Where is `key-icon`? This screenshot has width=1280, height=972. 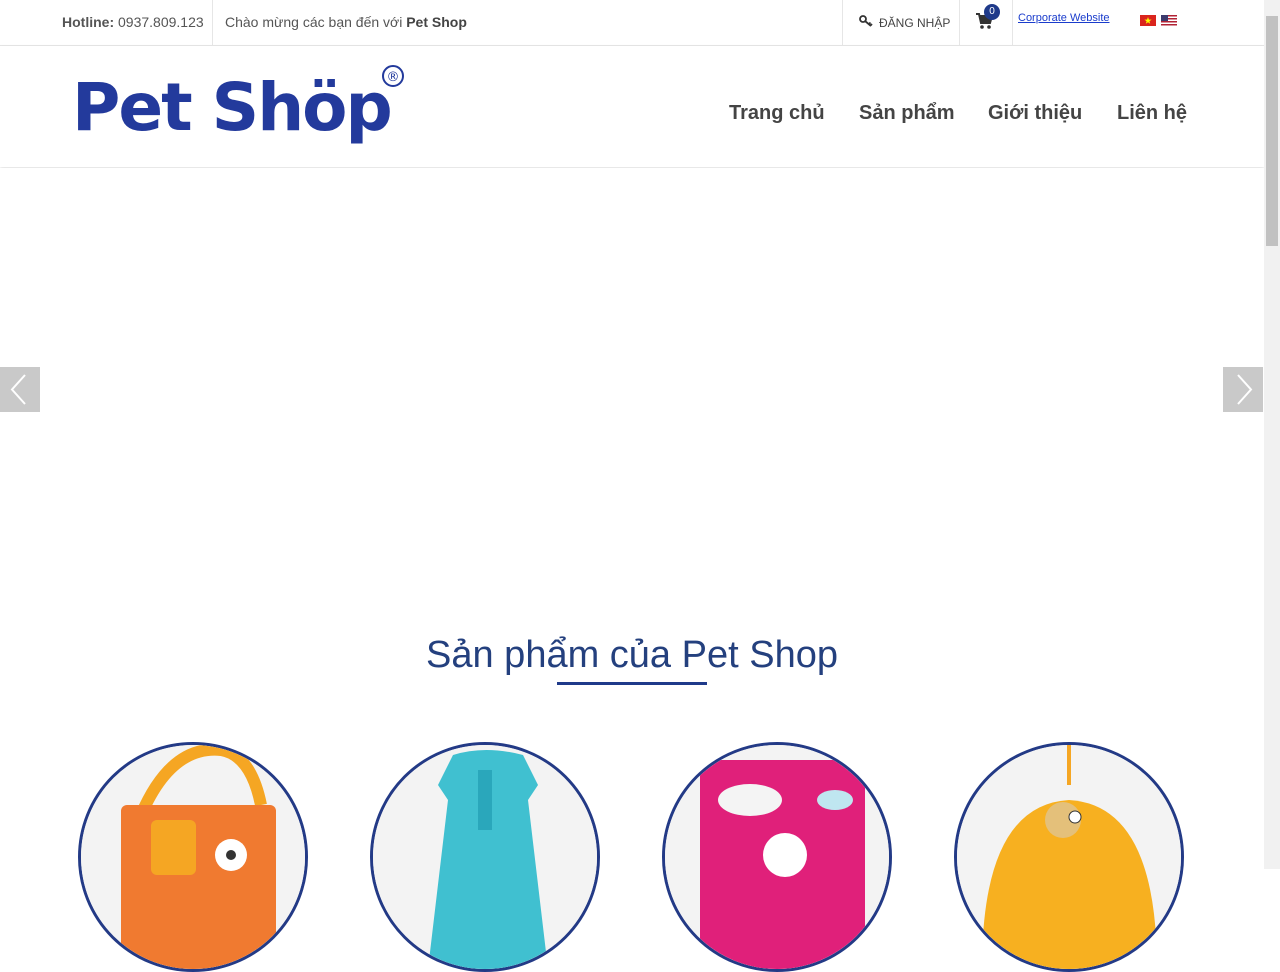 key-icon is located at coordinates (866, 22).